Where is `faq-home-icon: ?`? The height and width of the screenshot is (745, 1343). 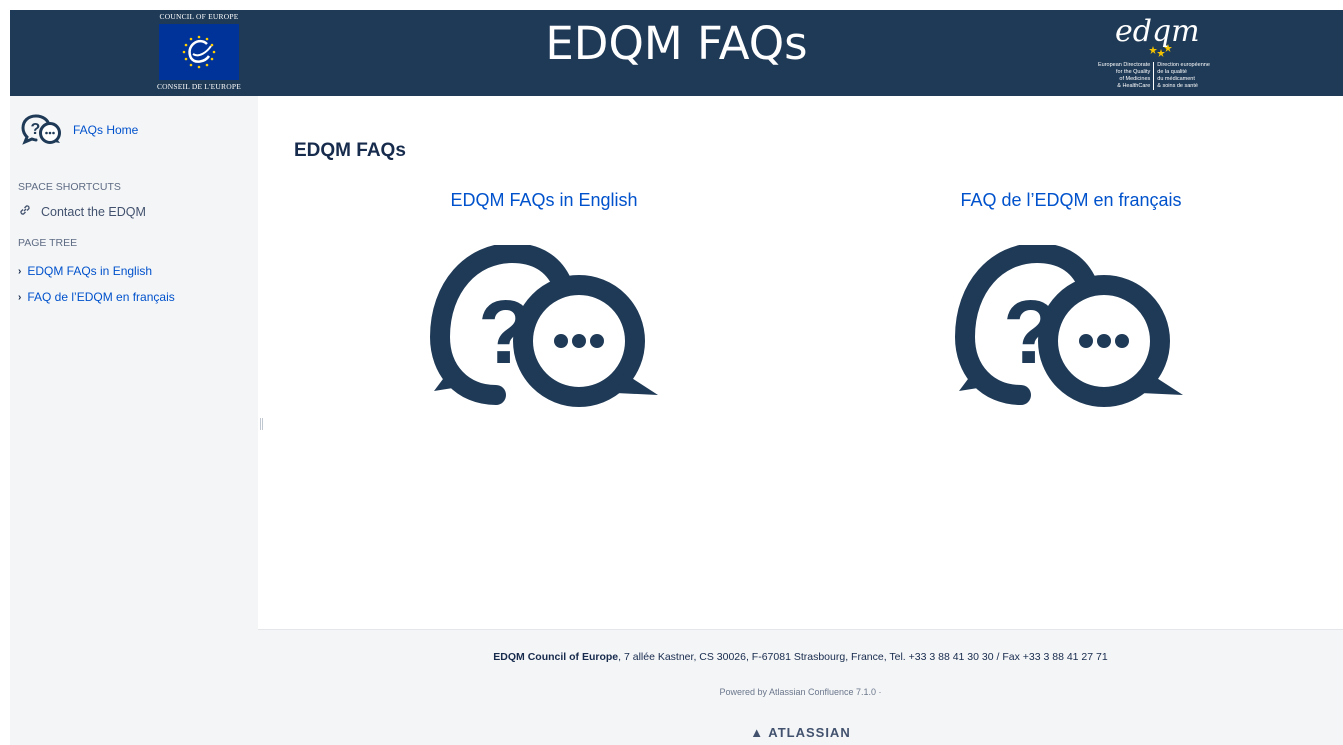 faq-home-icon: ? is located at coordinates (42, 129).